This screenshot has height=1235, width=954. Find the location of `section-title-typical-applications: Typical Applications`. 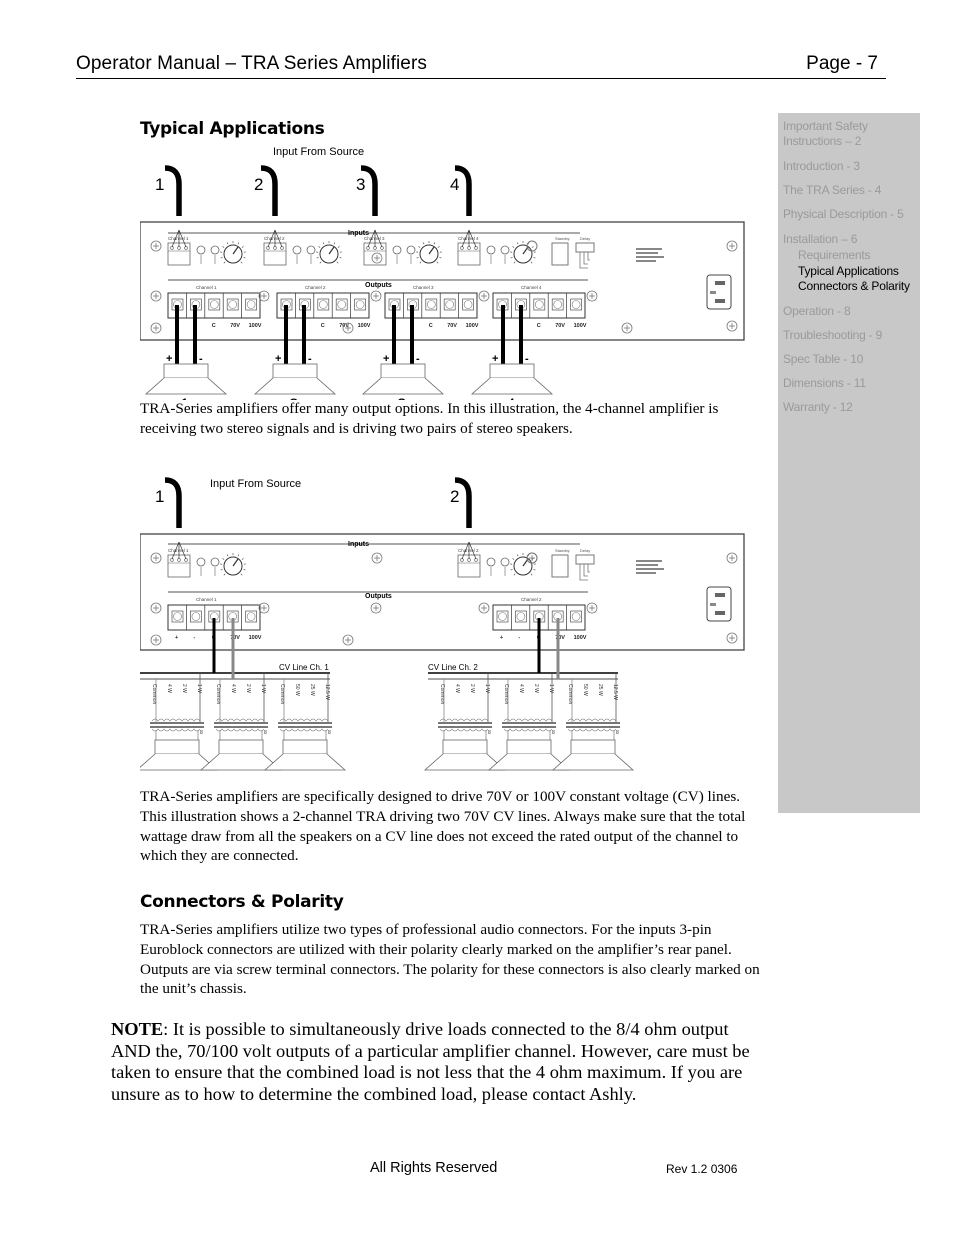

section-title-typical-applications: Typical Applications is located at coordinates (232, 129).